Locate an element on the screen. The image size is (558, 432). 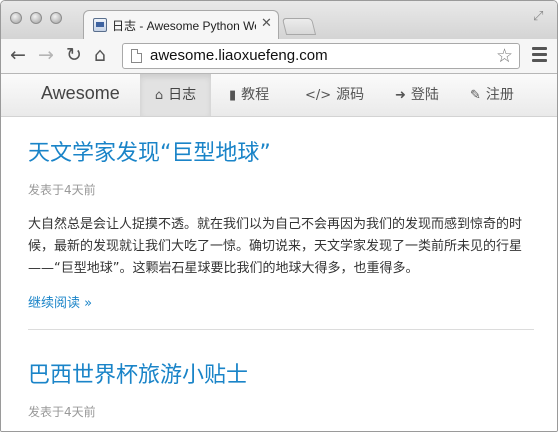
code-icon: </> is located at coordinates (318, 95).